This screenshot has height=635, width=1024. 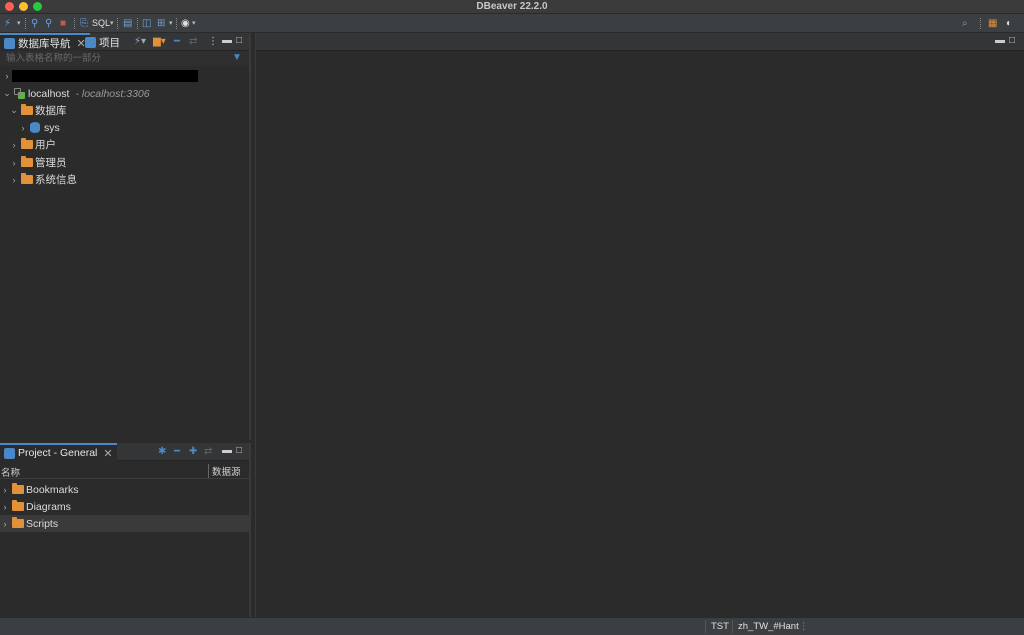 I want to click on status-grip-icon: ⋮, so click(x=804, y=626).